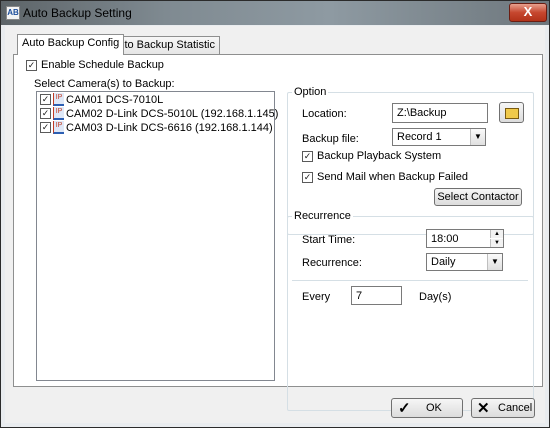 The width and height of the screenshot is (550, 428). I want to click on recurrence-group-title: Recurrence, so click(322, 216).